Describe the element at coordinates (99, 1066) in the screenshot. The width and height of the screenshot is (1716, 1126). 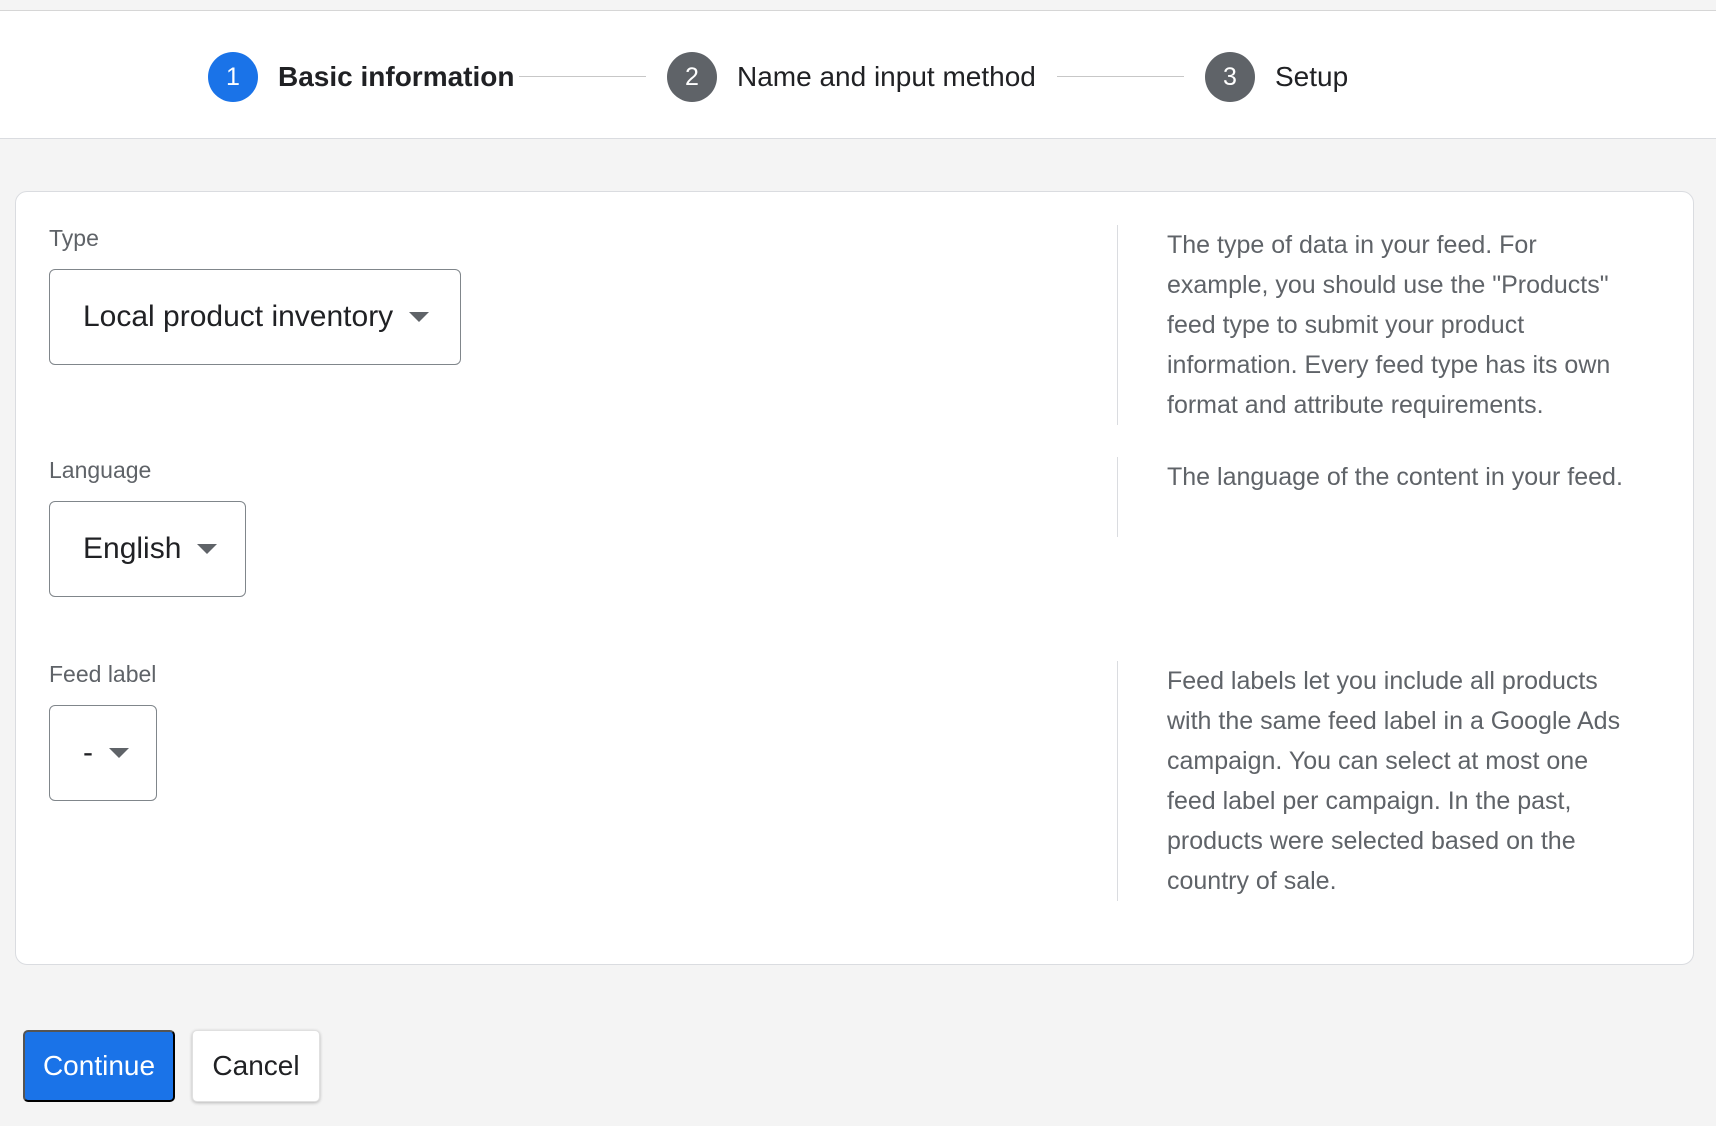
I see `continue-button: Continue` at that location.